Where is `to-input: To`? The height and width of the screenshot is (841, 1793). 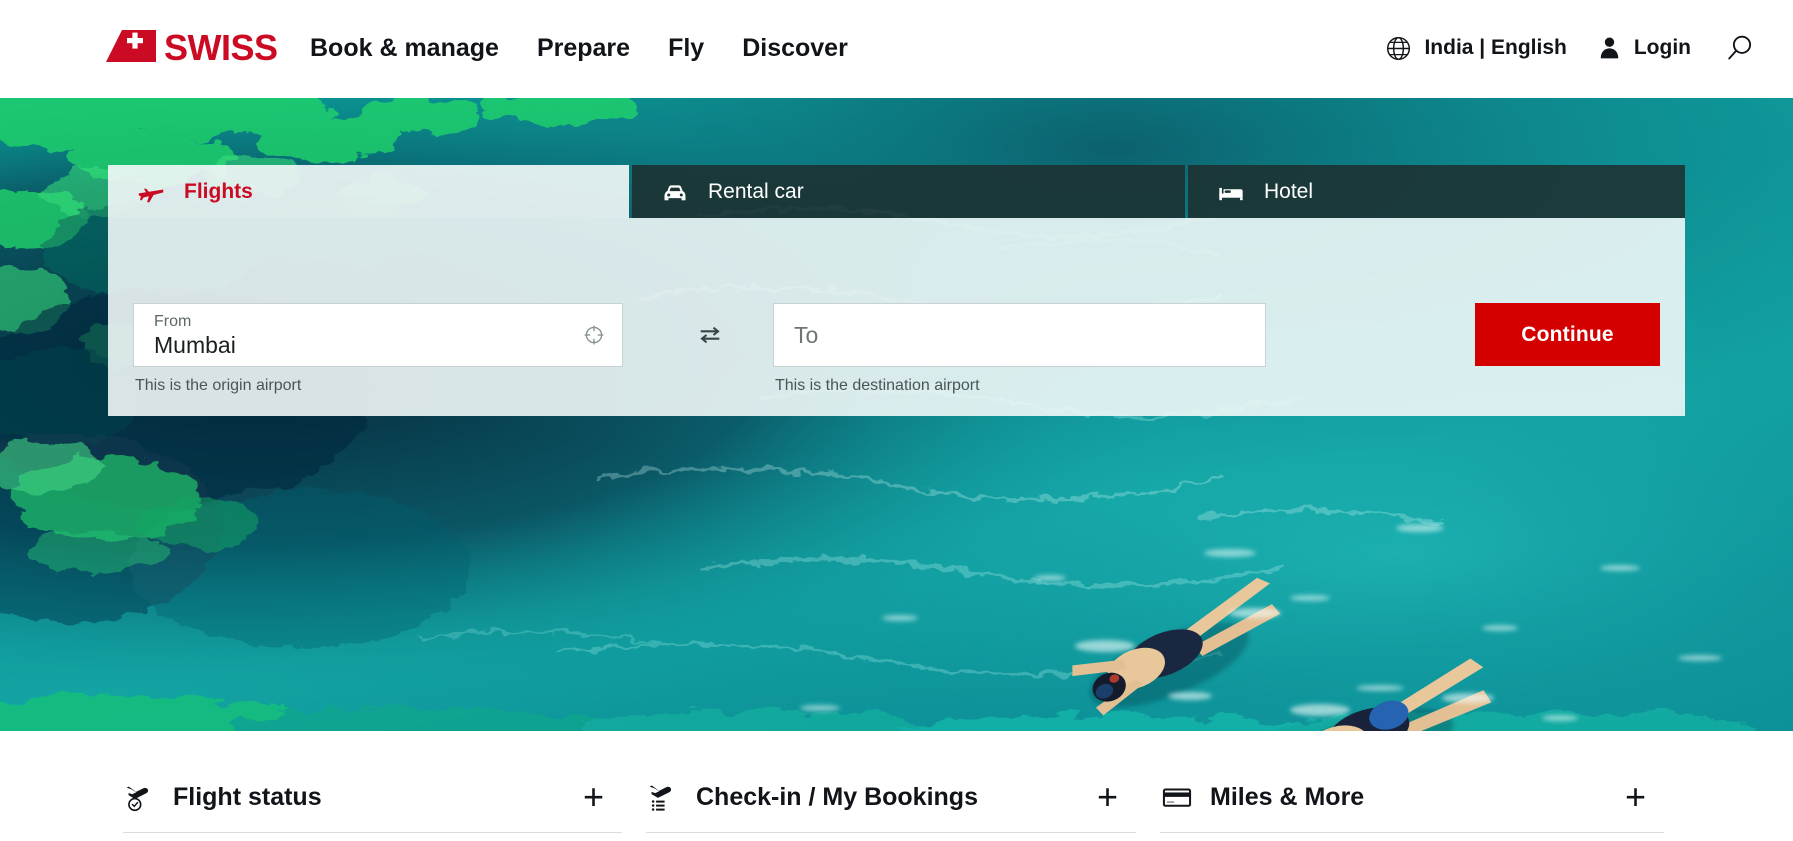
to-input: To is located at coordinates (1019, 335).